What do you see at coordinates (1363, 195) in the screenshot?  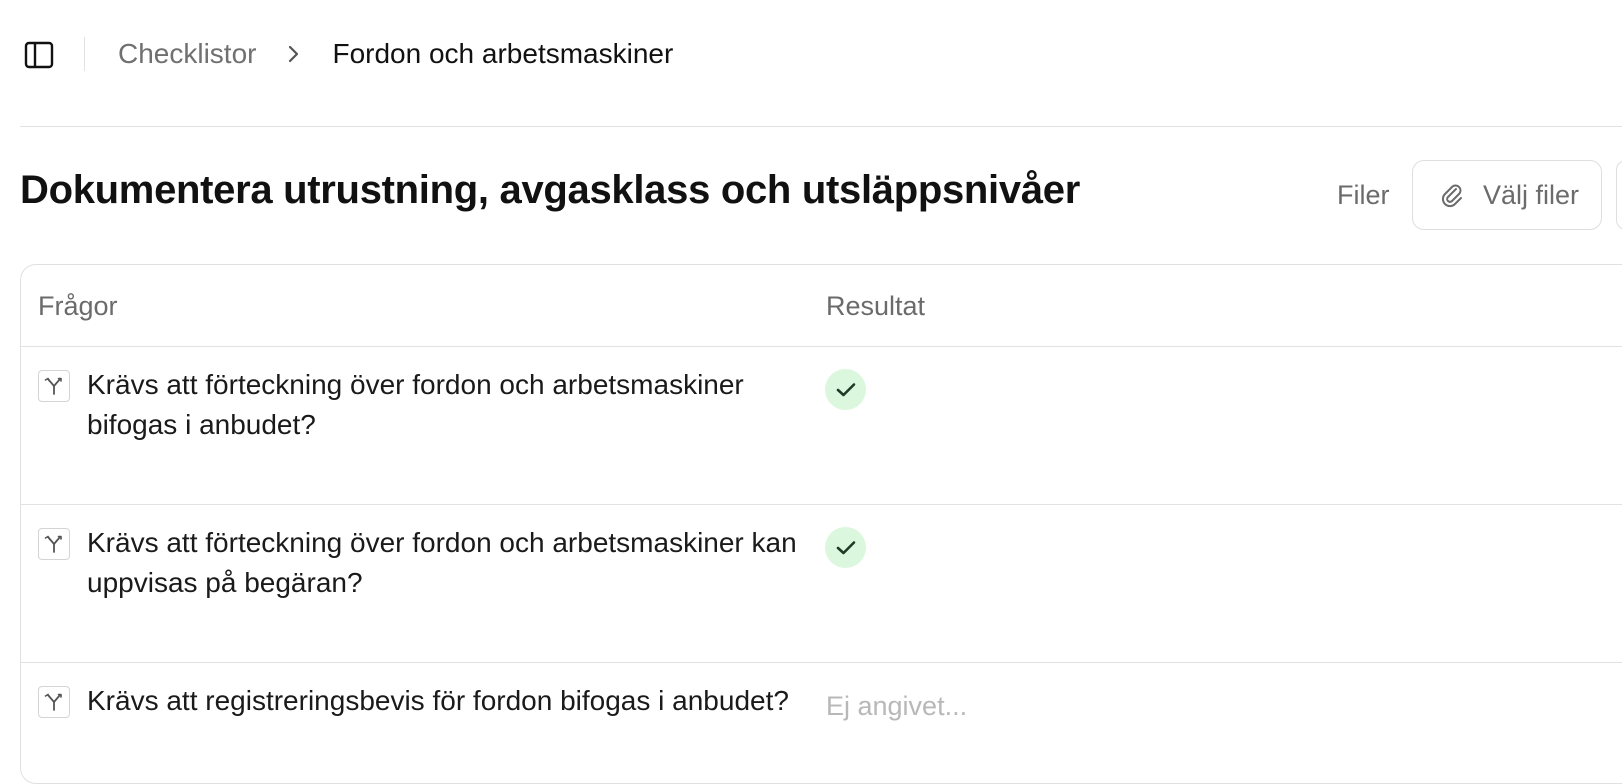 I see `files-label: Filer` at bounding box center [1363, 195].